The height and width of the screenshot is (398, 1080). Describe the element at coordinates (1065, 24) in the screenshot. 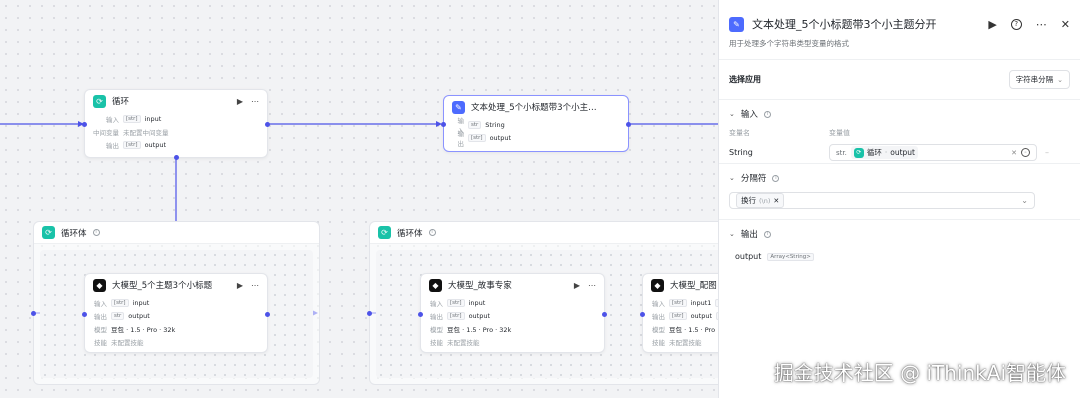

I see `close-icon: ✕` at that location.